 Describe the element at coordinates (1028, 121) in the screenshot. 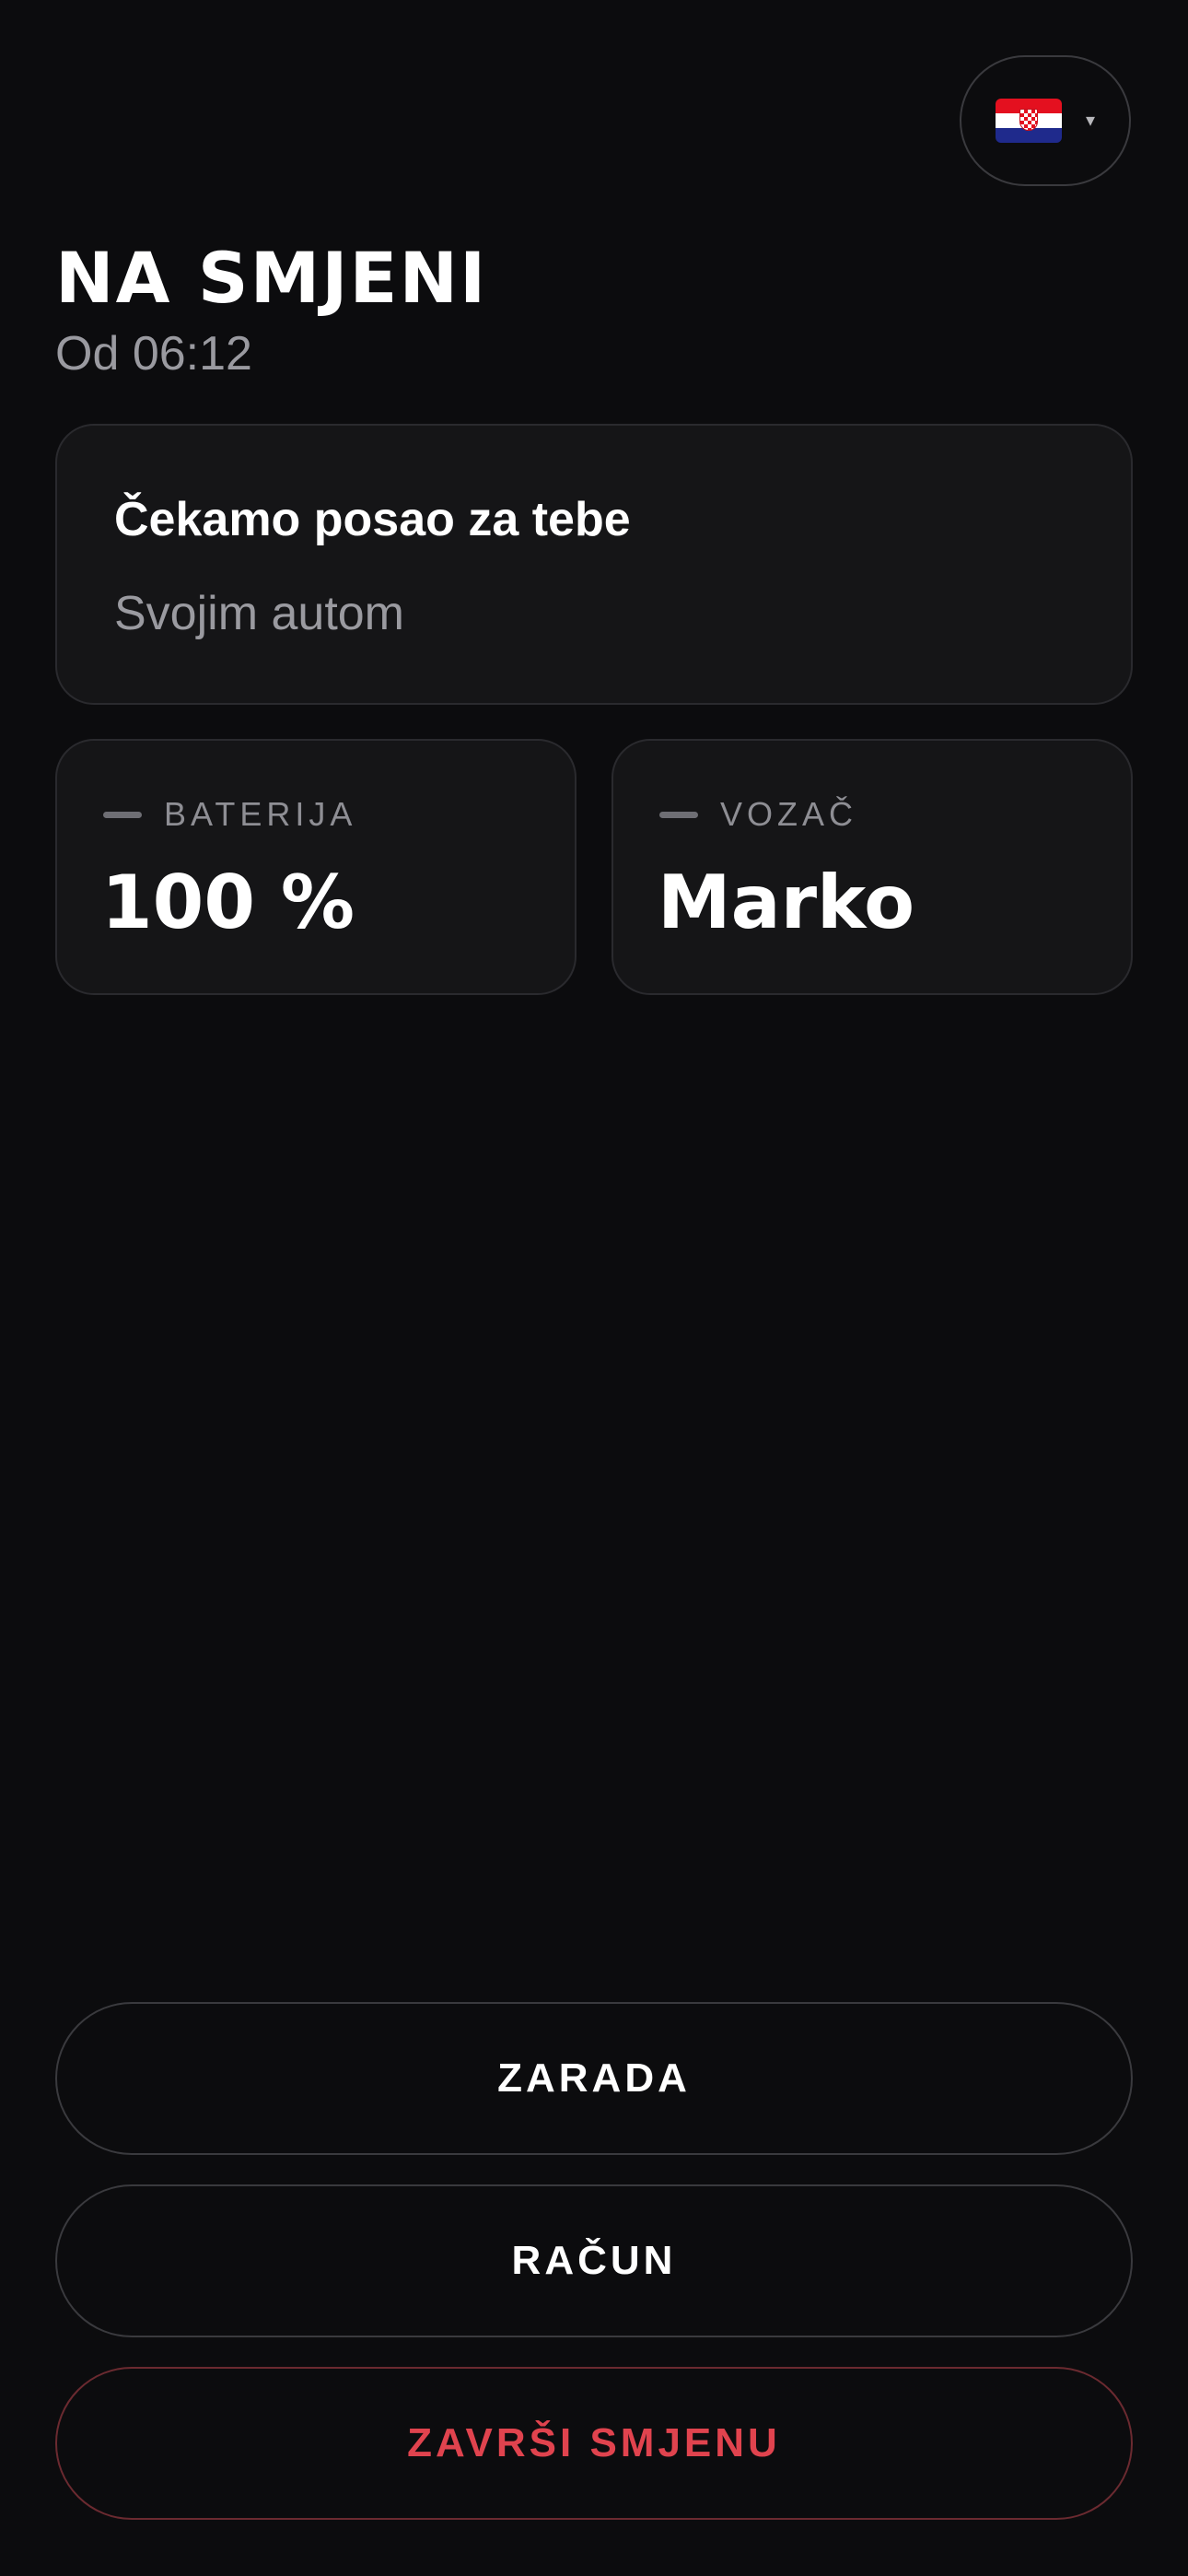

I see `croatia-flag-icon` at that location.